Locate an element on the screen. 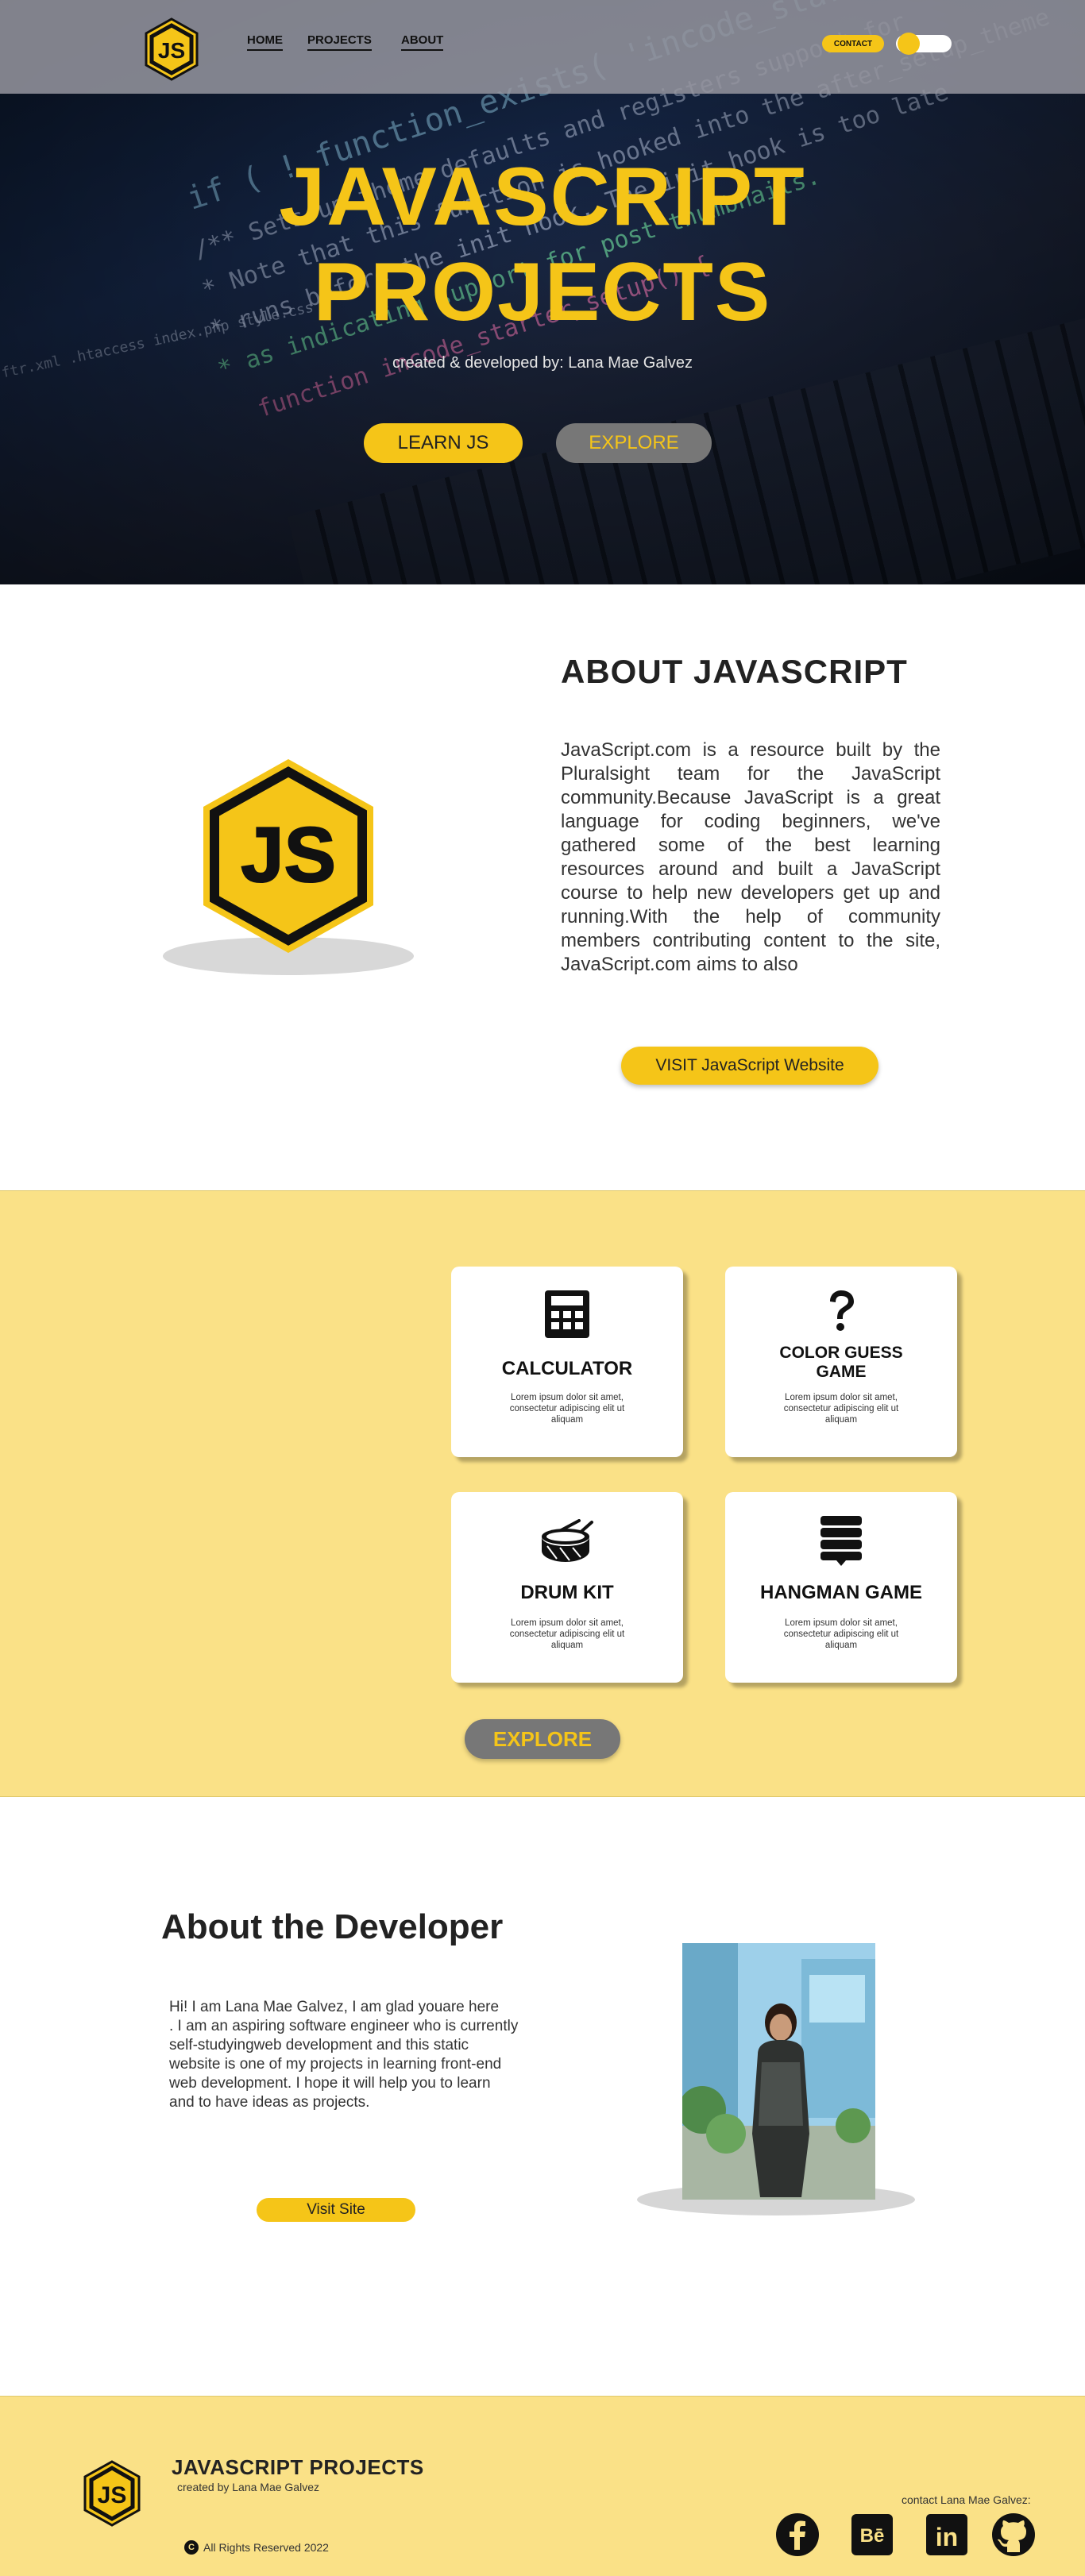 This screenshot has width=1085, height=2576. footer is located at coordinates (542, 2486).